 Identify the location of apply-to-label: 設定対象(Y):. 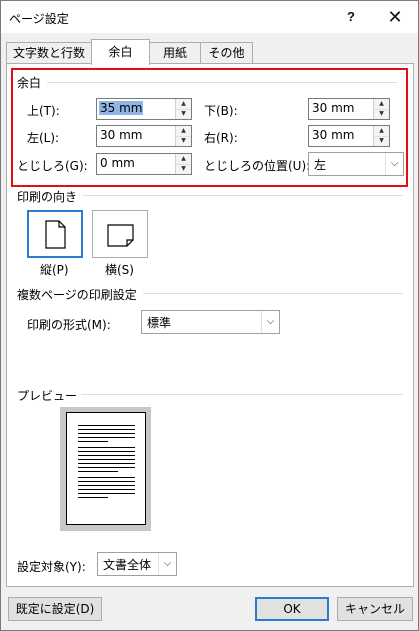
(51, 567).